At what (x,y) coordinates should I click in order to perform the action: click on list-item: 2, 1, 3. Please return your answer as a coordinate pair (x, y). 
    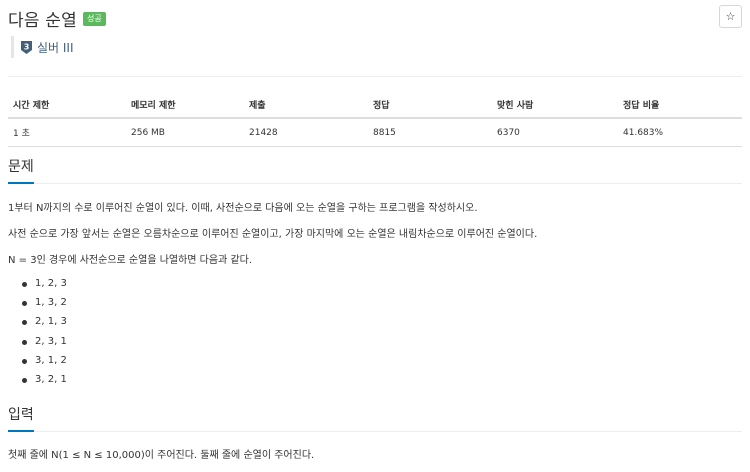
    Looking at the image, I should click on (44, 323).